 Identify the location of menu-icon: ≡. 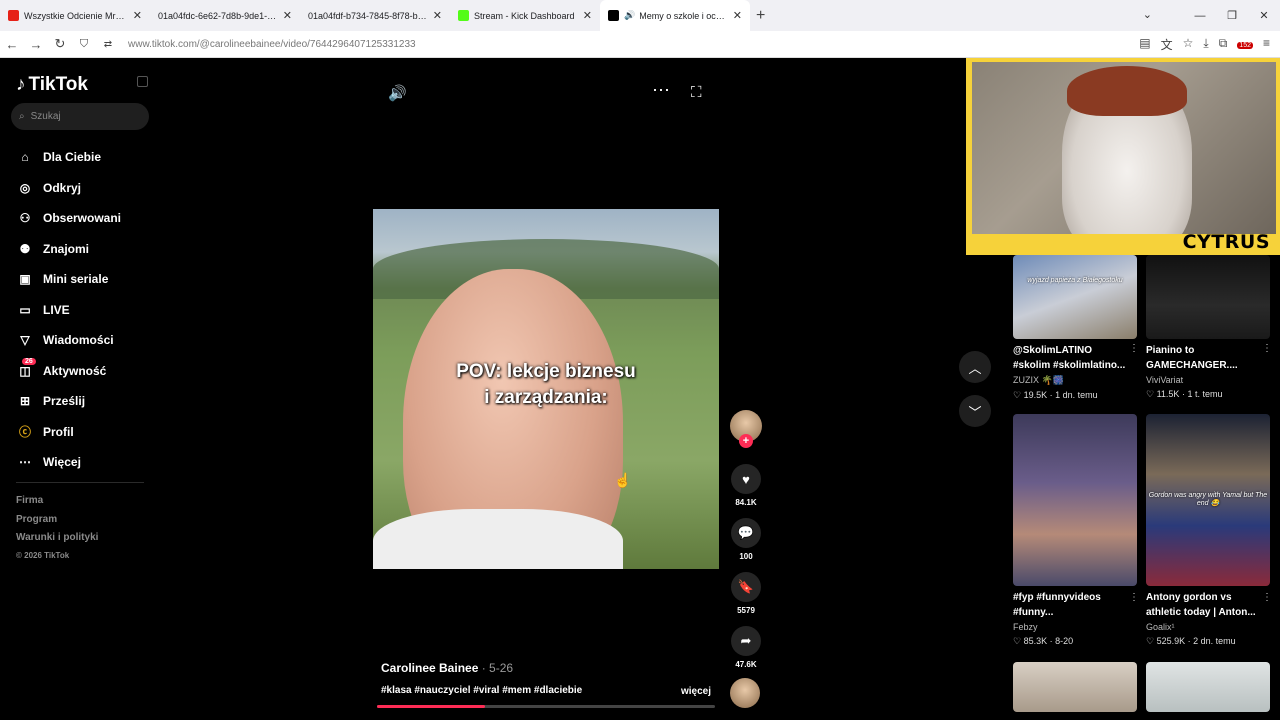
(1266, 44).